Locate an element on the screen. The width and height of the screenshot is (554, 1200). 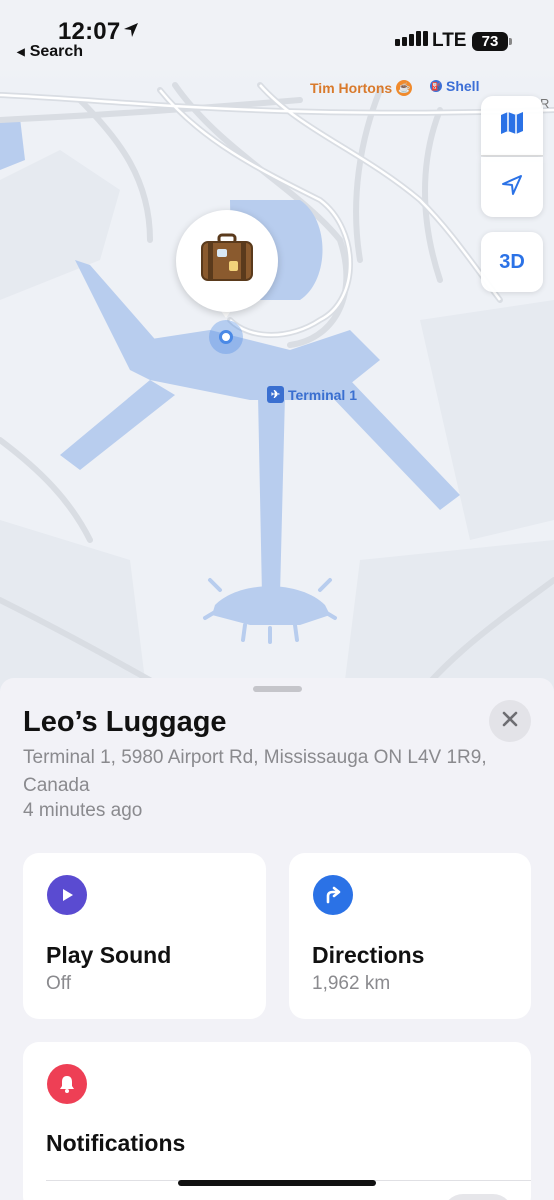
three-d-label: 3D is located at coordinates (512, 261).